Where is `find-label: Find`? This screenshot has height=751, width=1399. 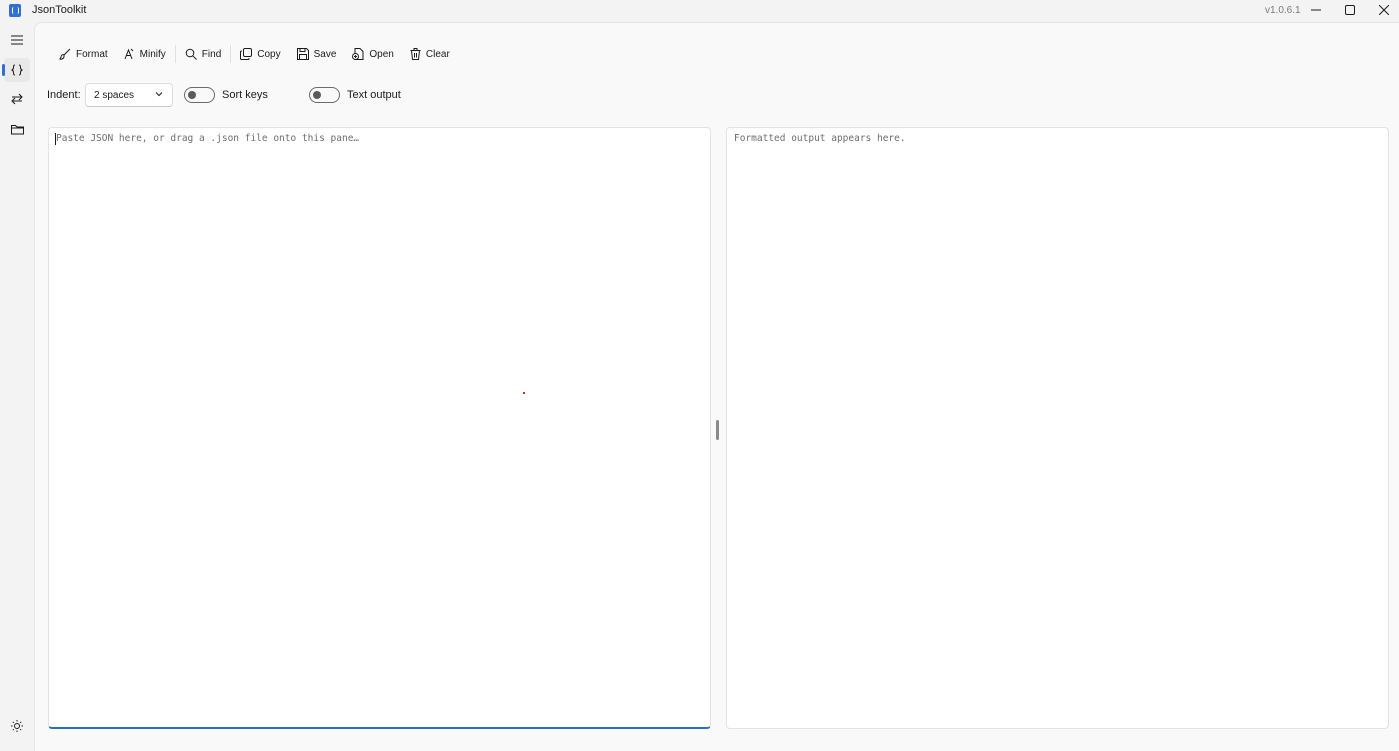
find-label: Find is located at coordinates (211, 54).